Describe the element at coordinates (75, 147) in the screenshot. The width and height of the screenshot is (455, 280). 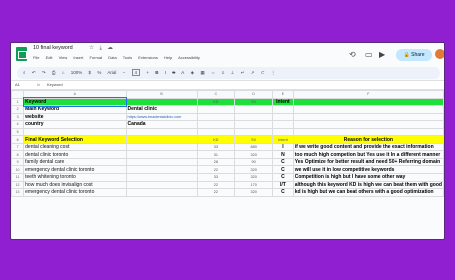
I see `cell: dental cleaning cost` at that location.